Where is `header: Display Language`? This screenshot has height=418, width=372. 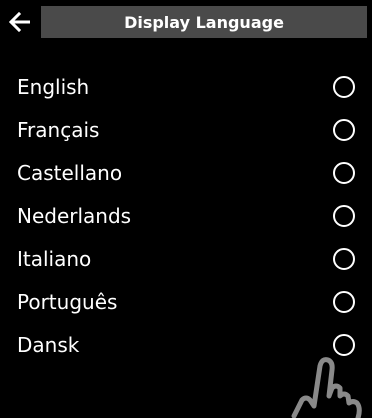 header: Display Language is located at coordinates (186, 22).